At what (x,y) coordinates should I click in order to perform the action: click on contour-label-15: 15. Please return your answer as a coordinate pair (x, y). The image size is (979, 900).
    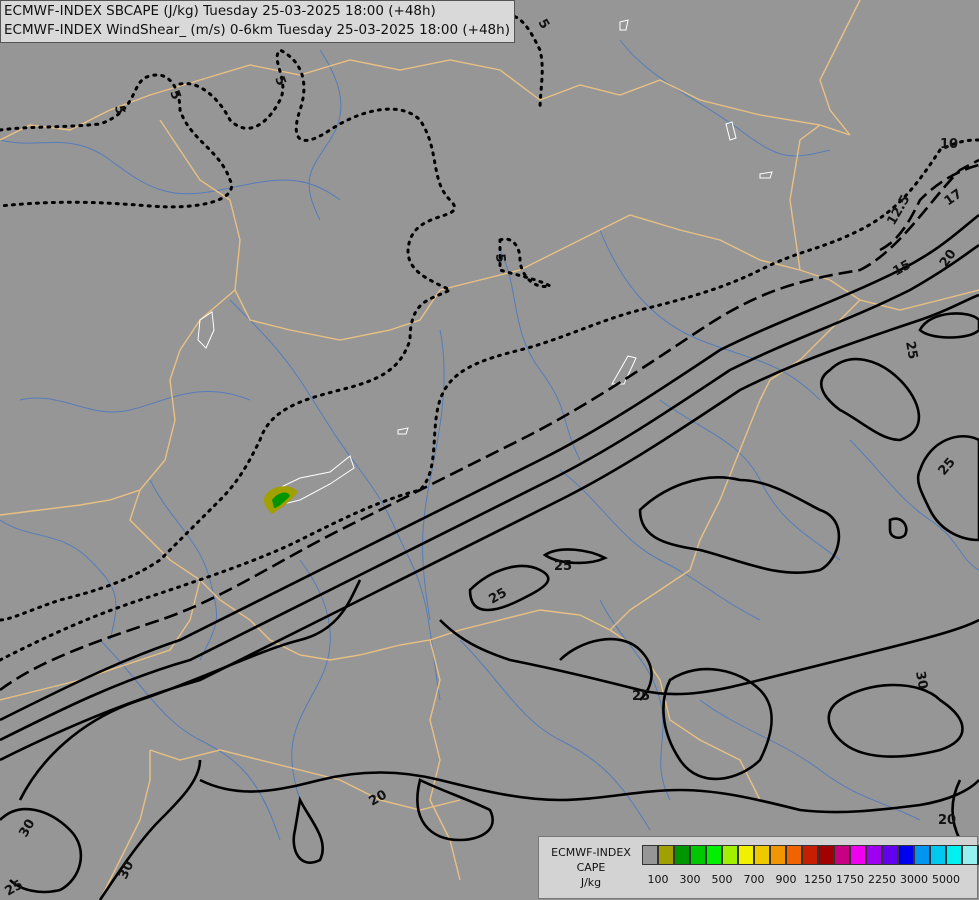
    Looking at the image, I should click on (902, 268).